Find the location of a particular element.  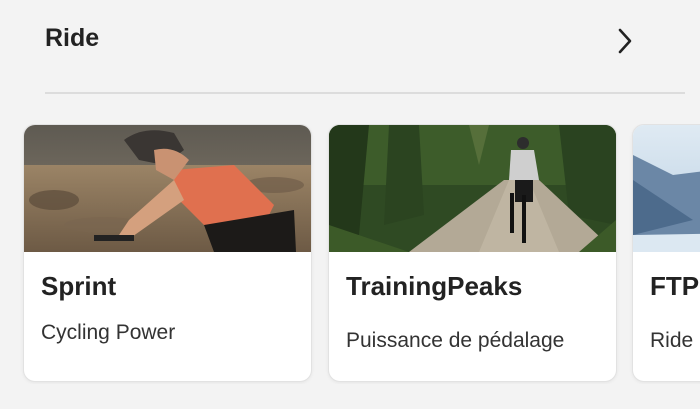

card-title: Sprint is located at coordinates (79, 286).